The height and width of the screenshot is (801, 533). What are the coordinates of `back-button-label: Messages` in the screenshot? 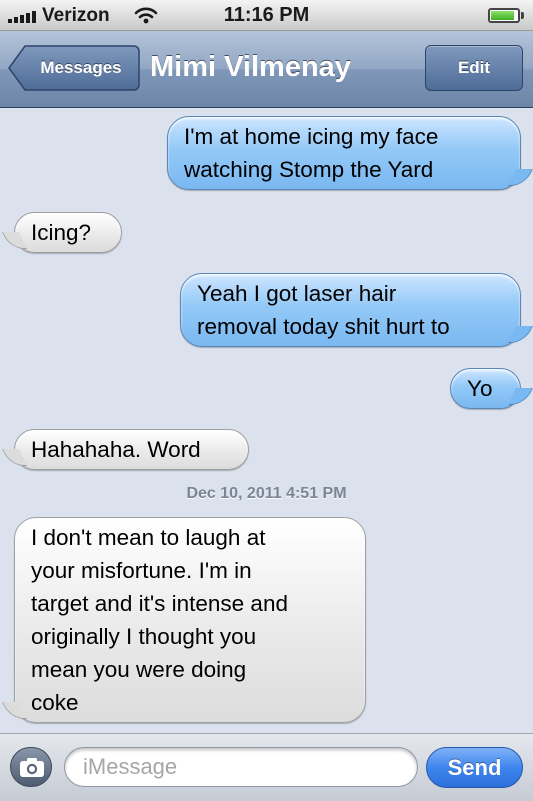 It's located at (81, 67).